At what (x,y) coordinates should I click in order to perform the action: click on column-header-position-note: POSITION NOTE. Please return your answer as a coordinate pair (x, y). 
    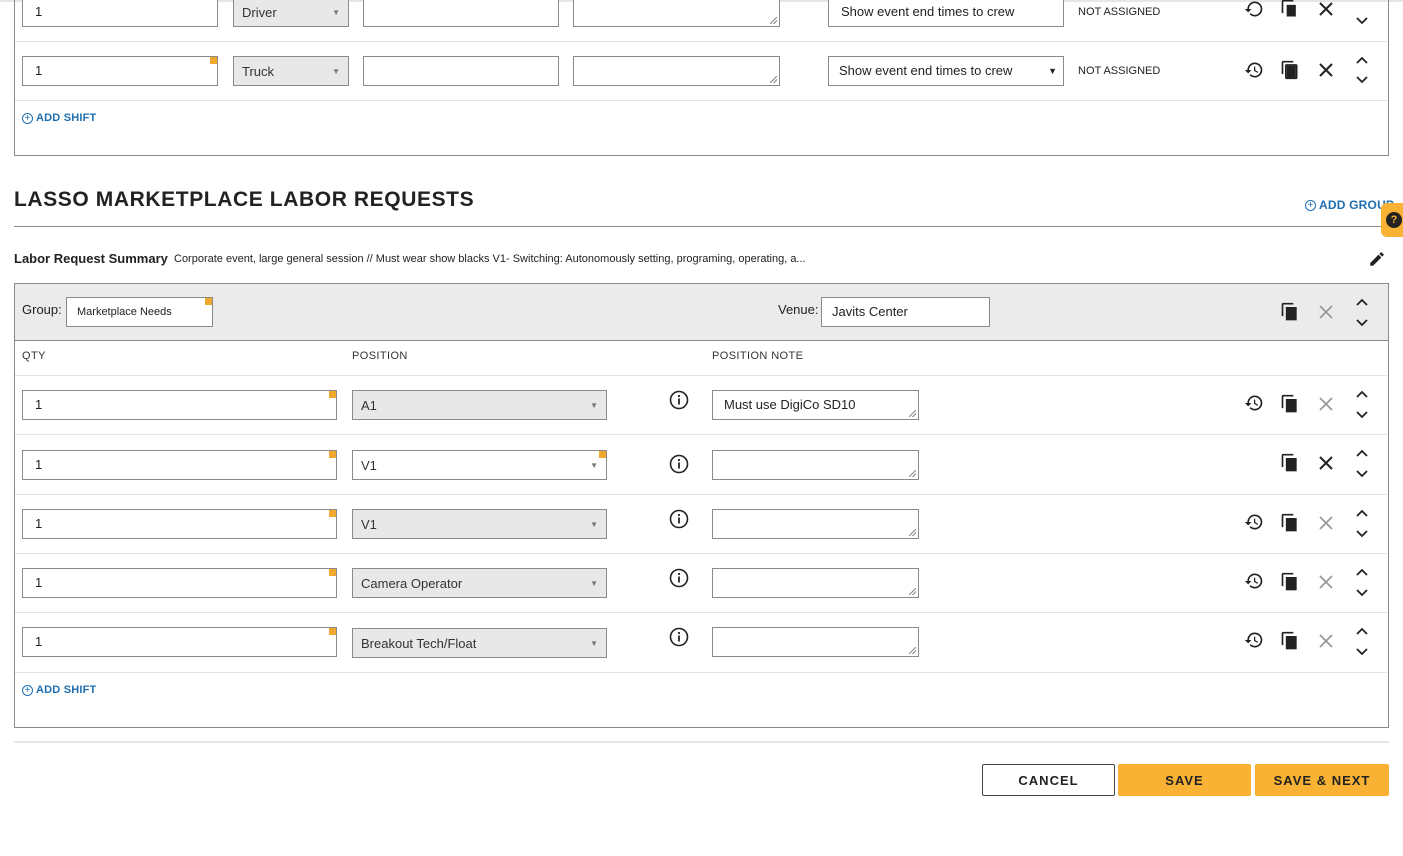
    Looking at the image, I should click on (758, 356).